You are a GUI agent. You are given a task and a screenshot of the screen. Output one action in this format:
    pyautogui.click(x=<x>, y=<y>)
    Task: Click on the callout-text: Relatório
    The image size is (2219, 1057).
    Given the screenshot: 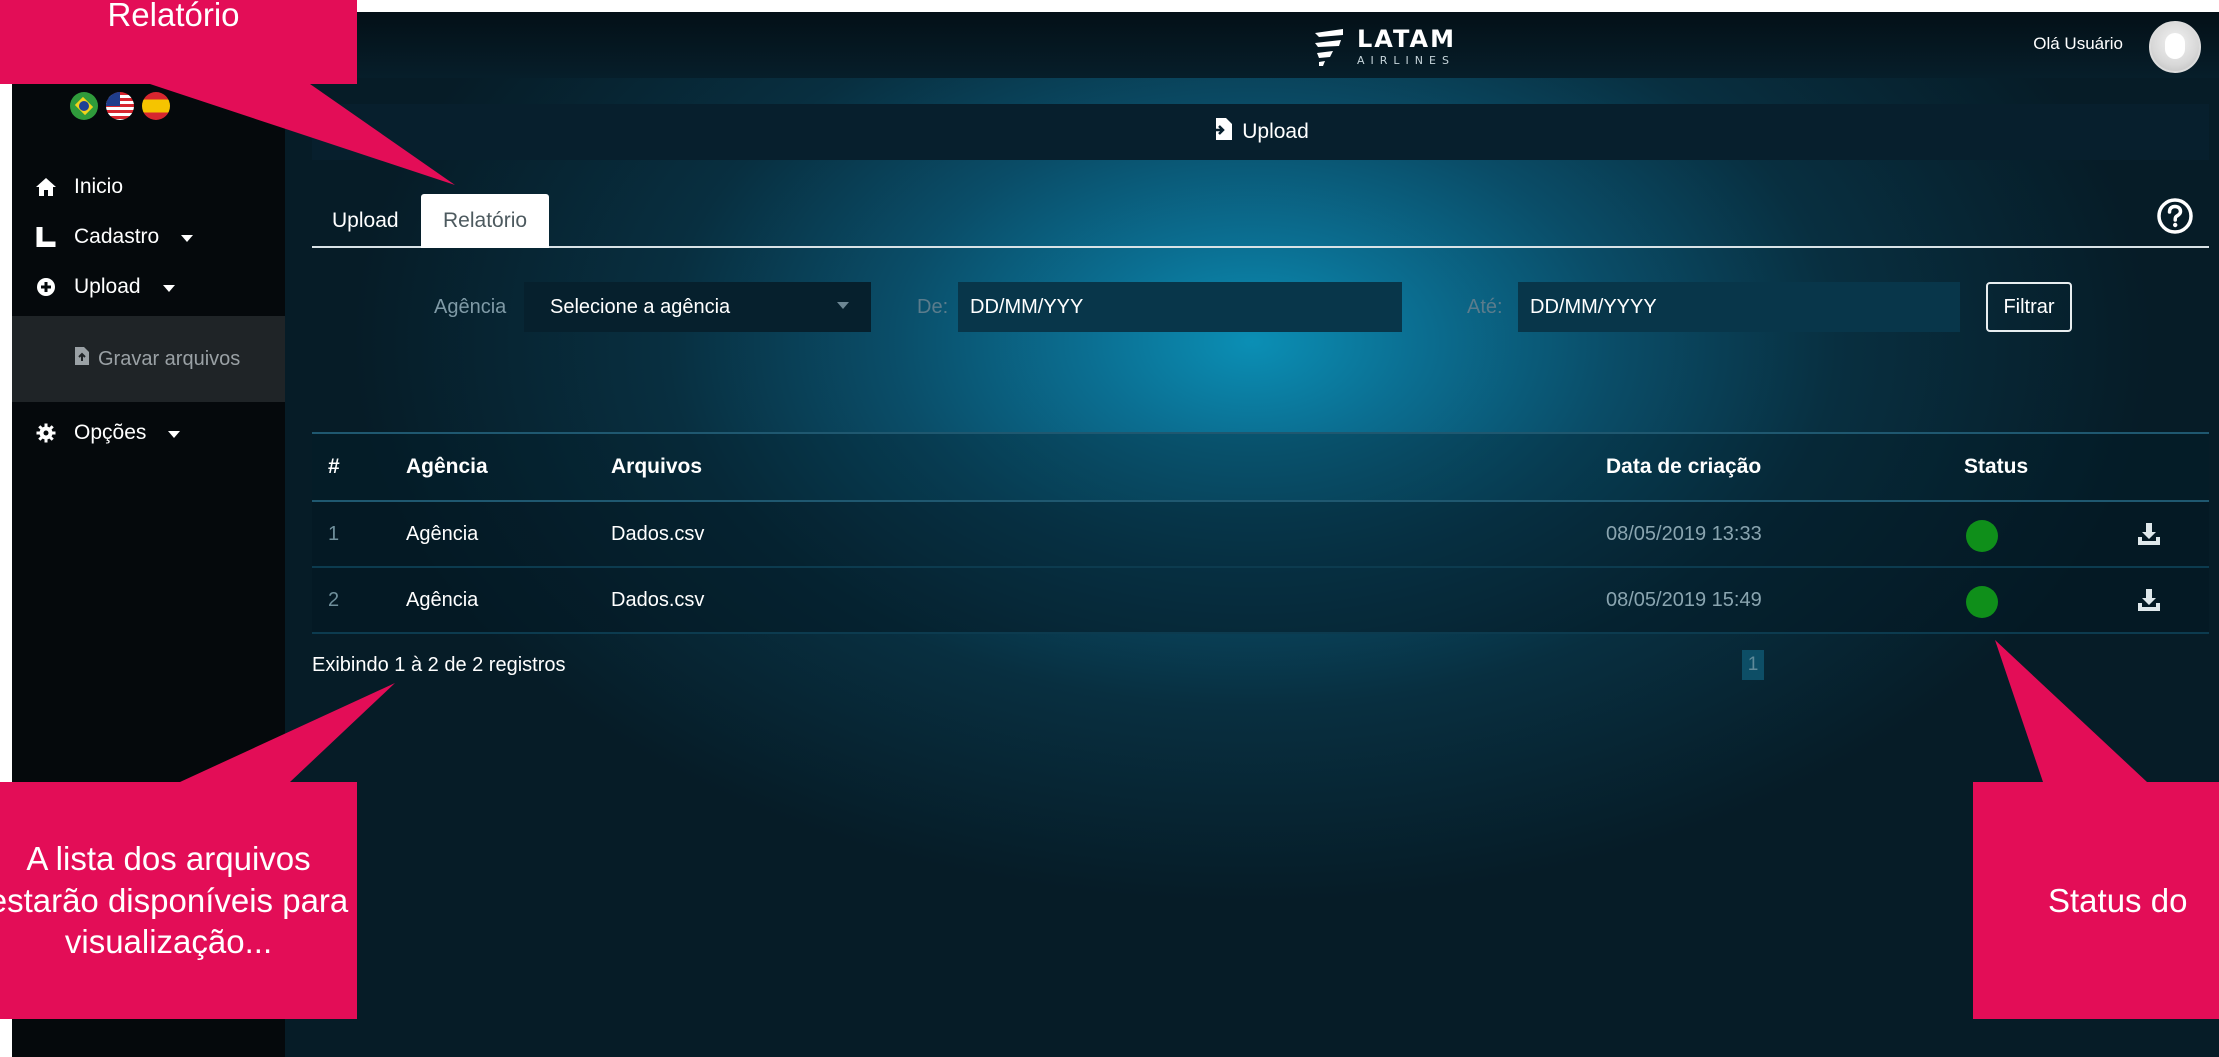 What is the action you would take?
    pyautogui.click(x=173, y=16)
    